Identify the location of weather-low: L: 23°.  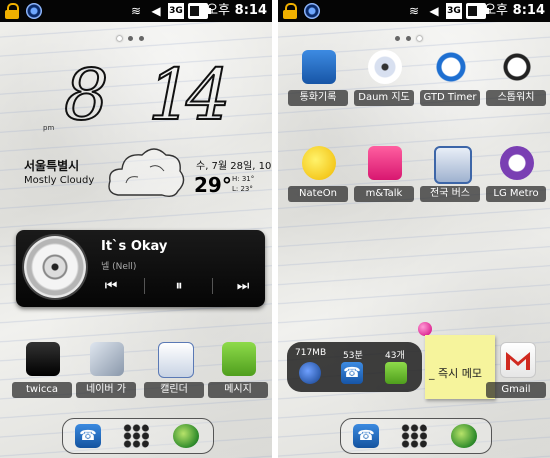
(242, 189).